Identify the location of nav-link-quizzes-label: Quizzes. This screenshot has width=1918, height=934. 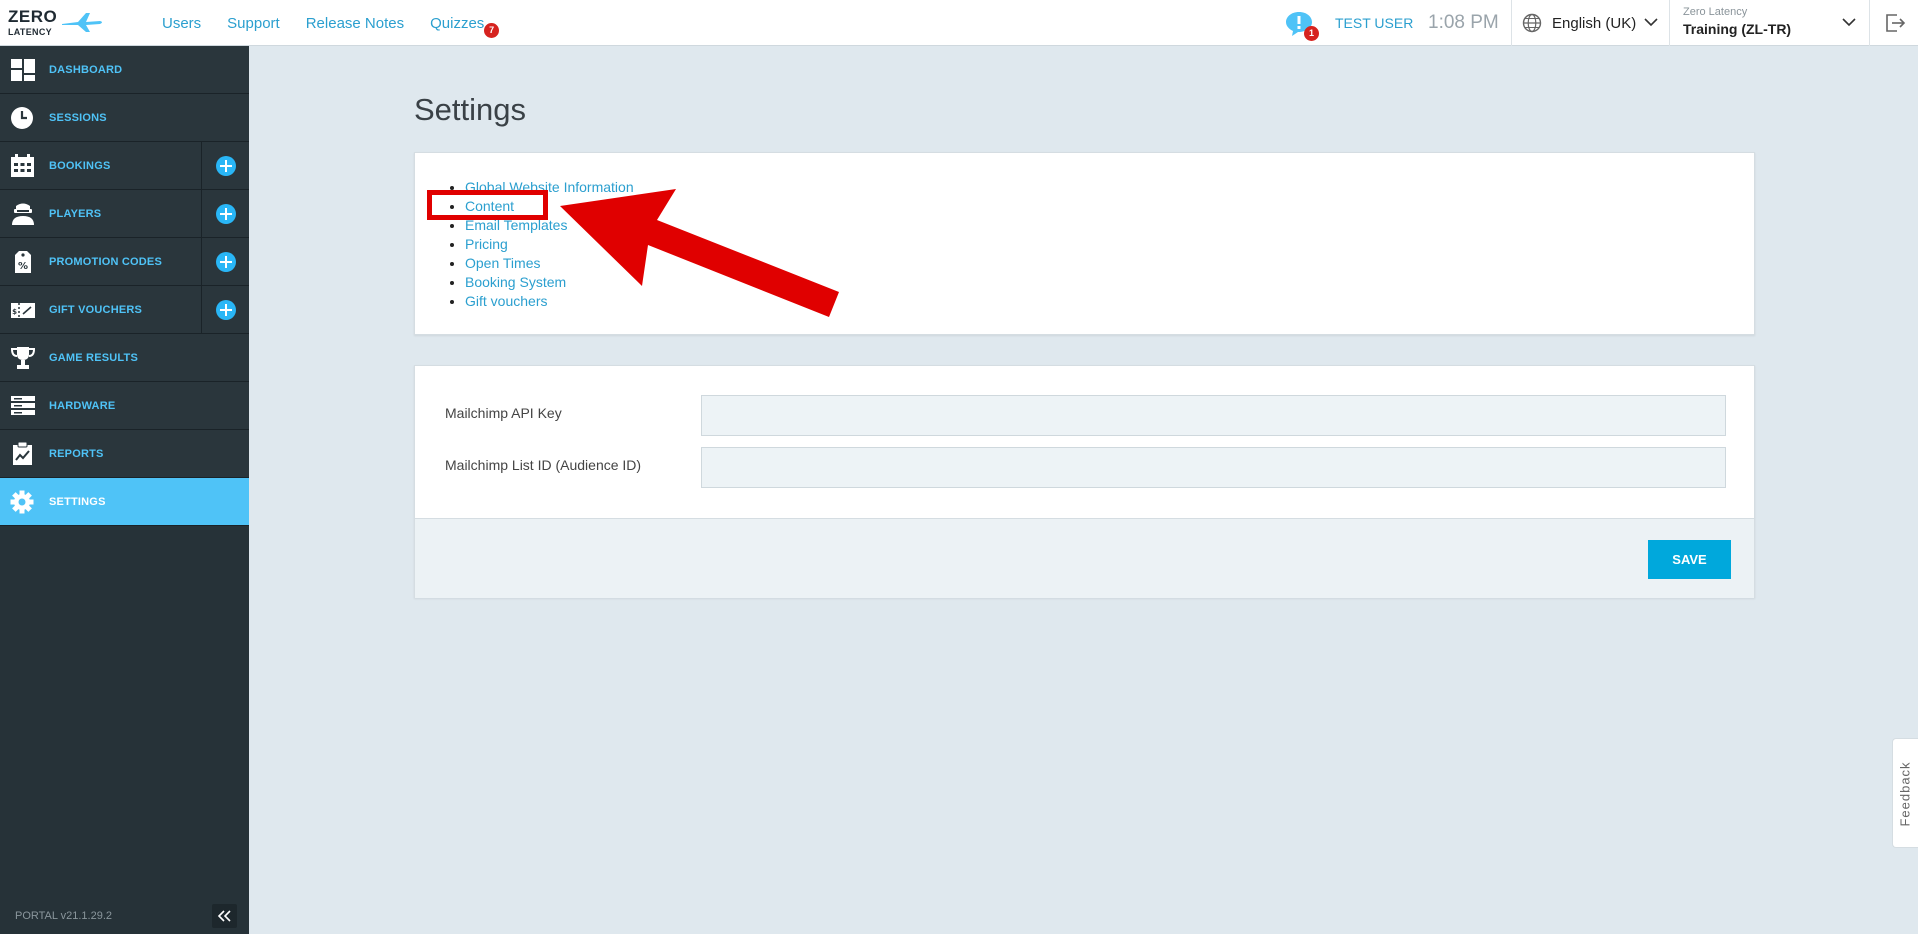
(457, 23).